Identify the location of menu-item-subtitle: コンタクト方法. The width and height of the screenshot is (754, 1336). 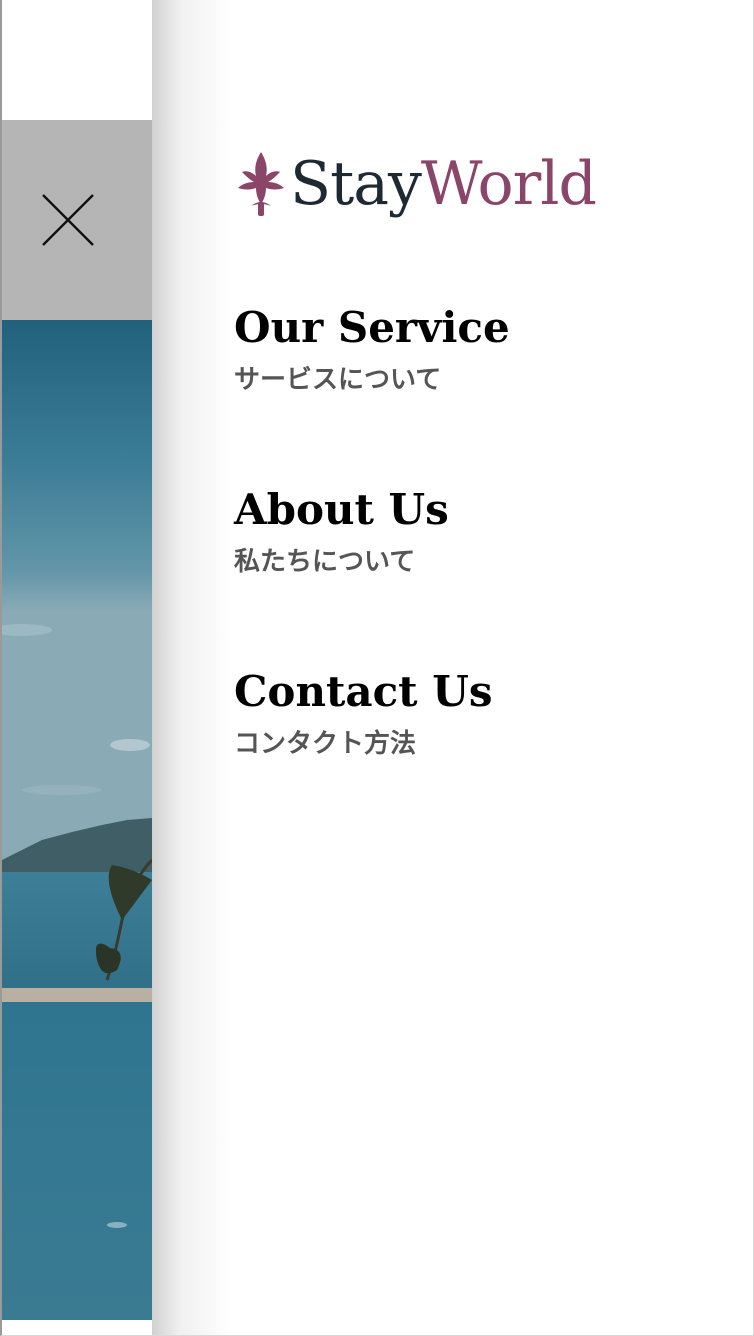
(325, 744).